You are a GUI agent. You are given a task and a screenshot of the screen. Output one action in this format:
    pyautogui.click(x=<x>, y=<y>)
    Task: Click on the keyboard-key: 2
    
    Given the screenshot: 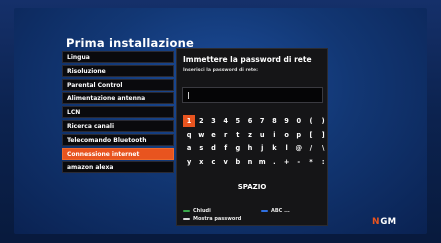 What is the action you would take?
    pyautogui.click(x=201, y=121)
    